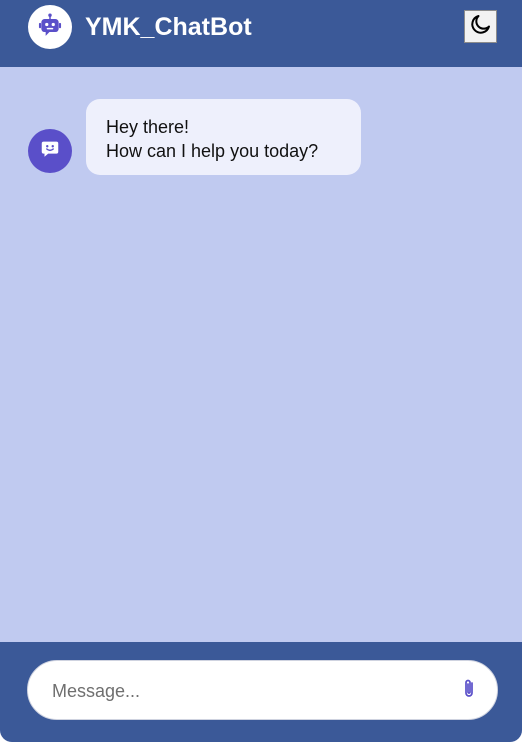  I want to click on robot-icon, so click(50, 27).